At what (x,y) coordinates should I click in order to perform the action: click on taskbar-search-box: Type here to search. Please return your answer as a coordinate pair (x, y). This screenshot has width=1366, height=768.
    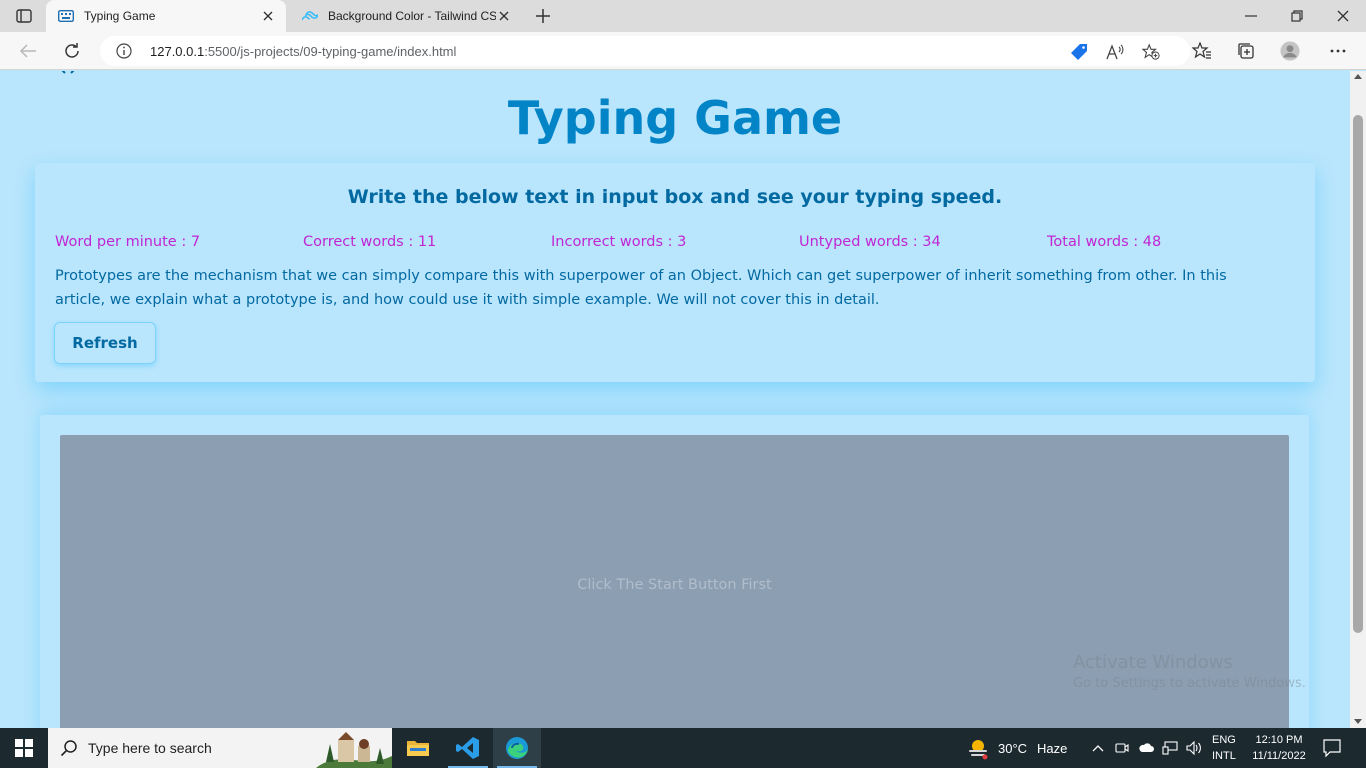
    Looking at the image, I should click on (220, 748).